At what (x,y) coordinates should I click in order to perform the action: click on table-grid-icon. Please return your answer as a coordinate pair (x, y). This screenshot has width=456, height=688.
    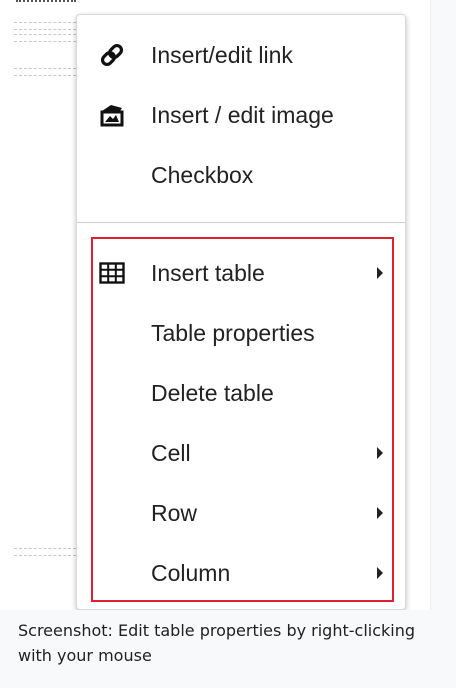
    Looking at the image, I should click on (112, 273).